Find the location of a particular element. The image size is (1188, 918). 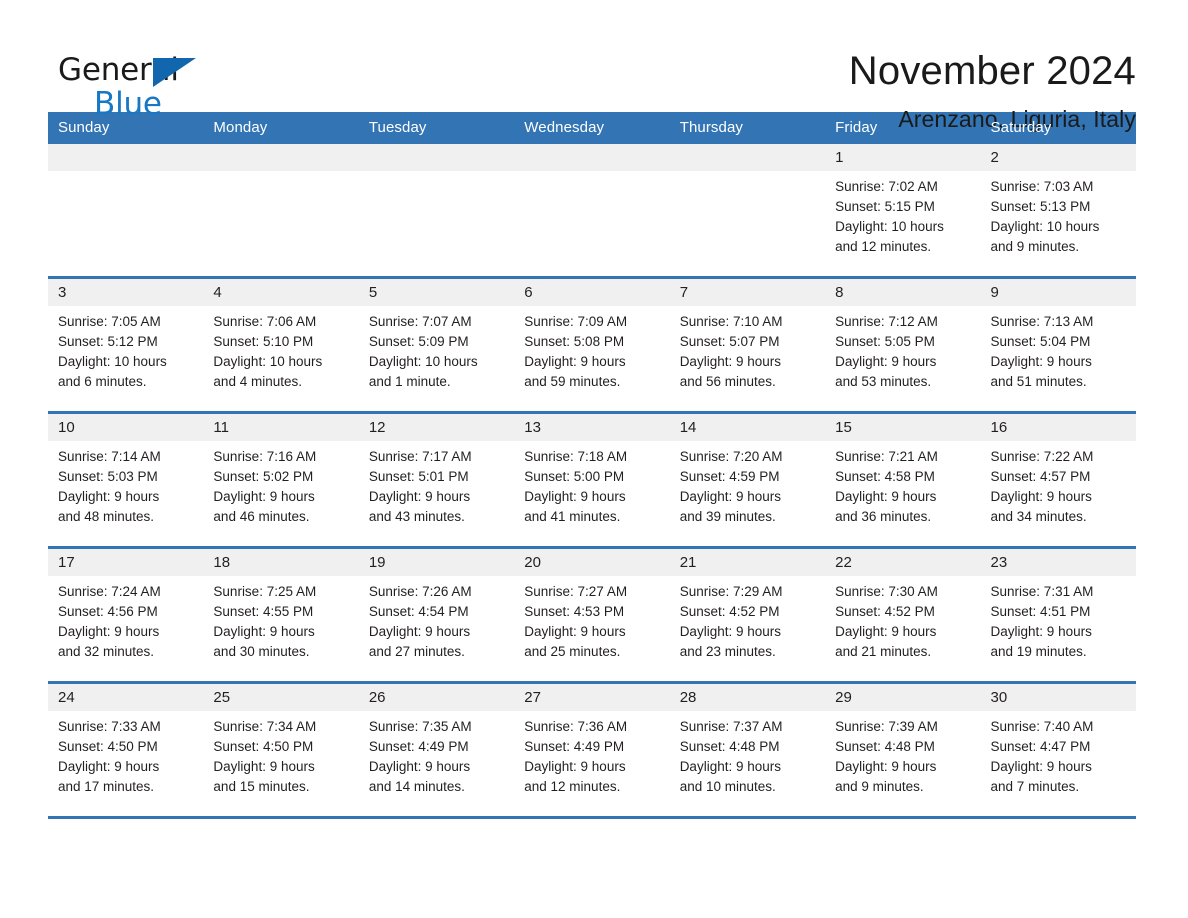

sunset-text: Sunset: 4:59 PM is located at coordinates (729, 476).